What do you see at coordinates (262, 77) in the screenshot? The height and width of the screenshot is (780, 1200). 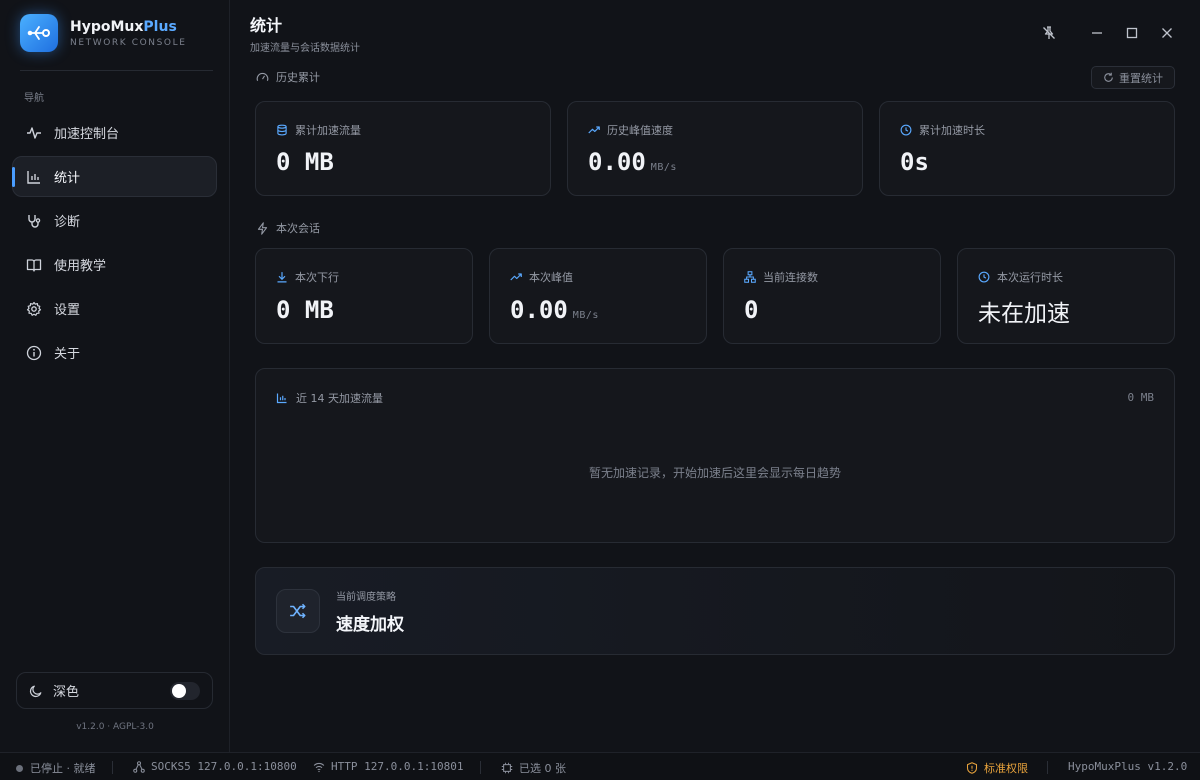 I see `gauge-icon` at bounding box center [262, 77].